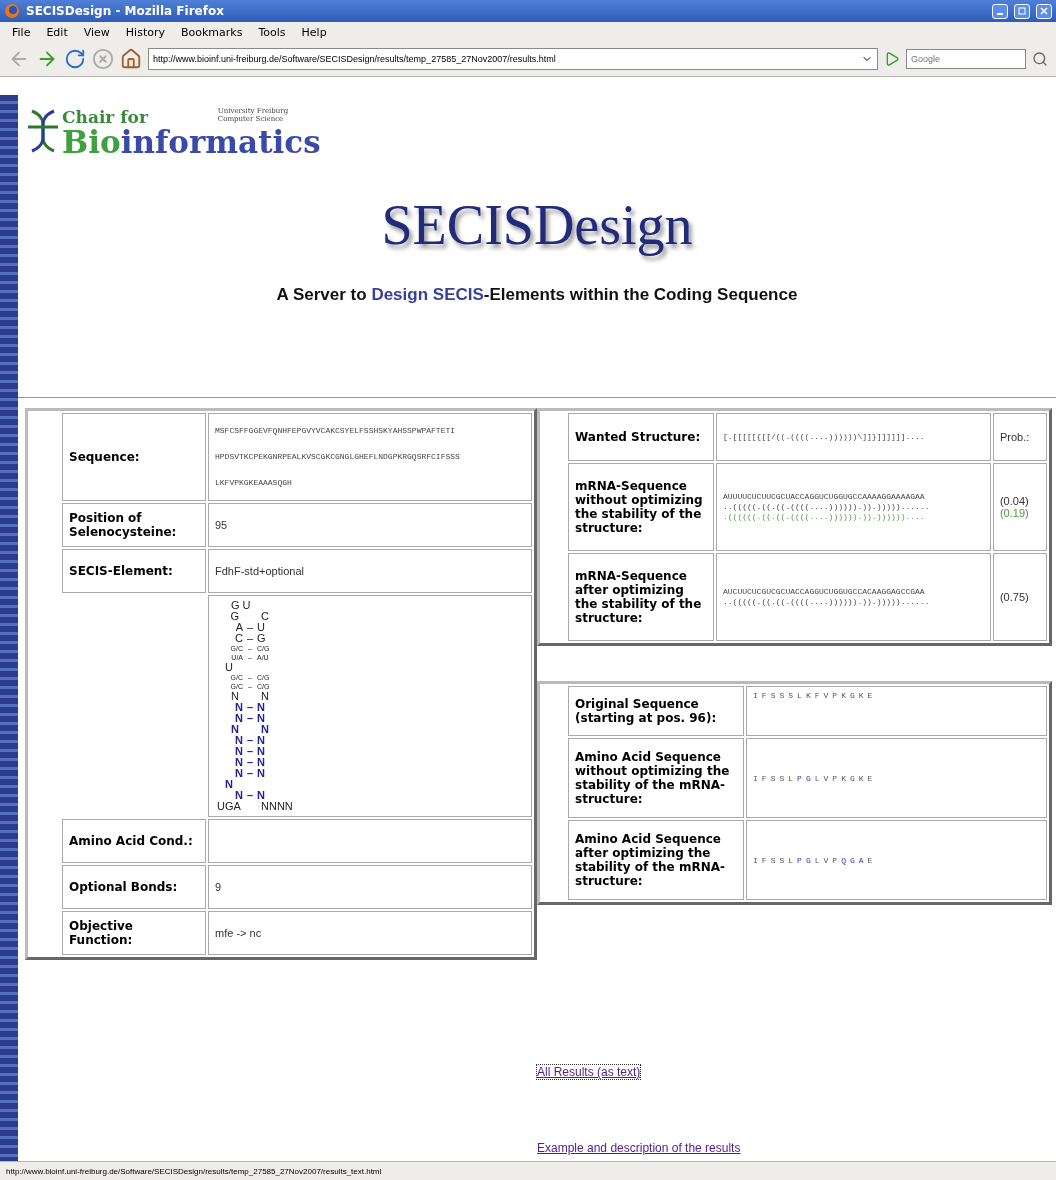  What do you see at coordinates (134, 841) in the screenshot?
I see `row-label: Amino Acid Cond.:` at bounding box center [134, 841].